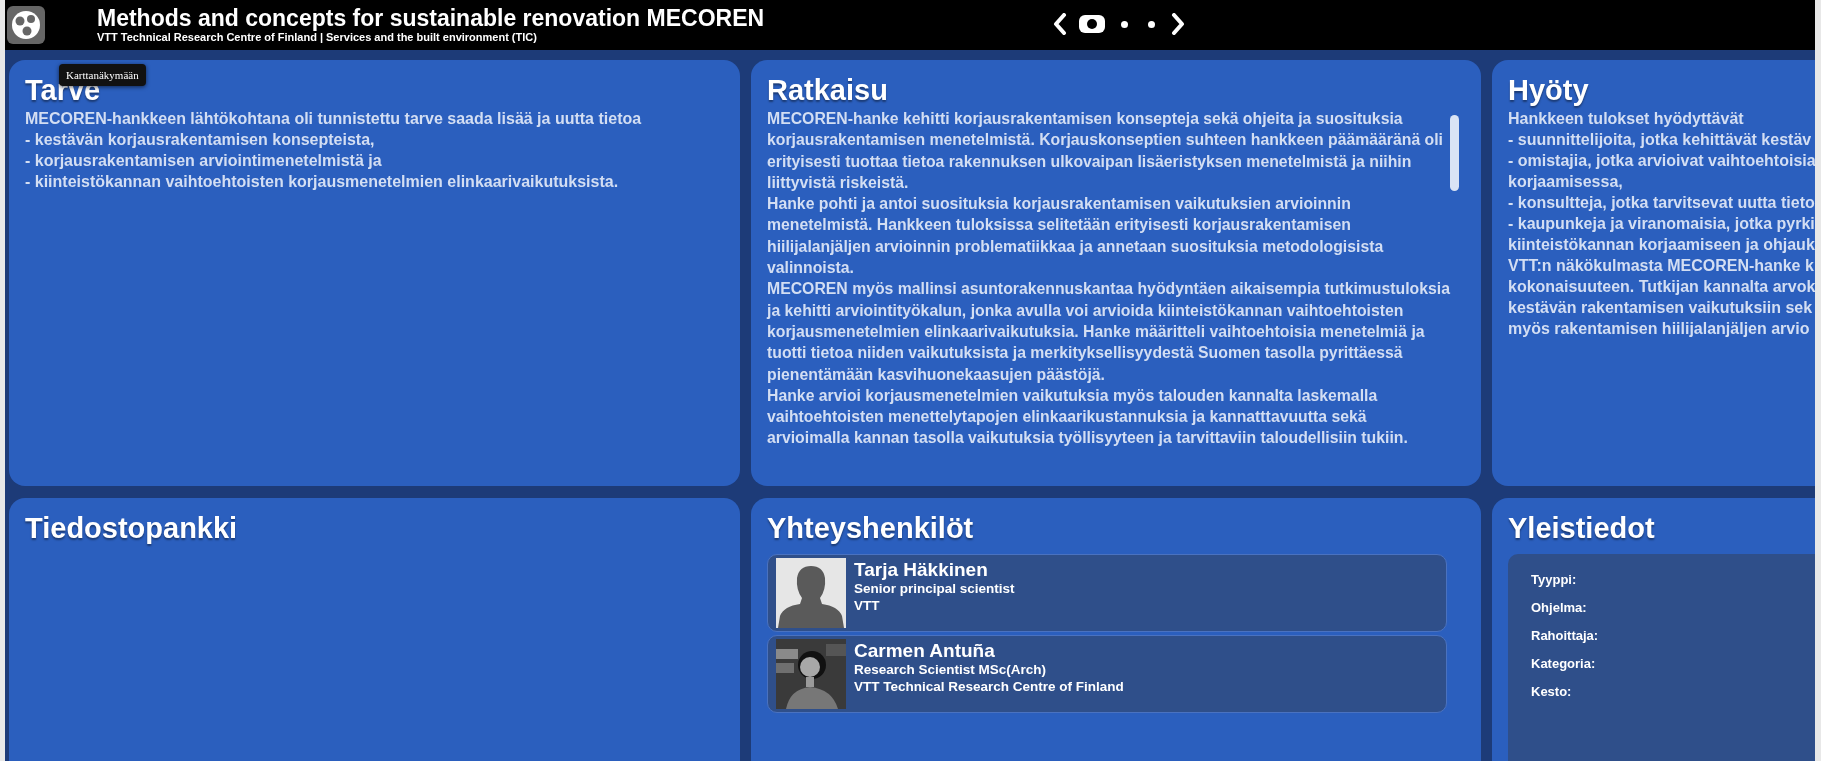 The image size is (1821, 761). I want to click on page-title: Methods and concepts for sustainable renovation MECOREN, so click(431, 18).